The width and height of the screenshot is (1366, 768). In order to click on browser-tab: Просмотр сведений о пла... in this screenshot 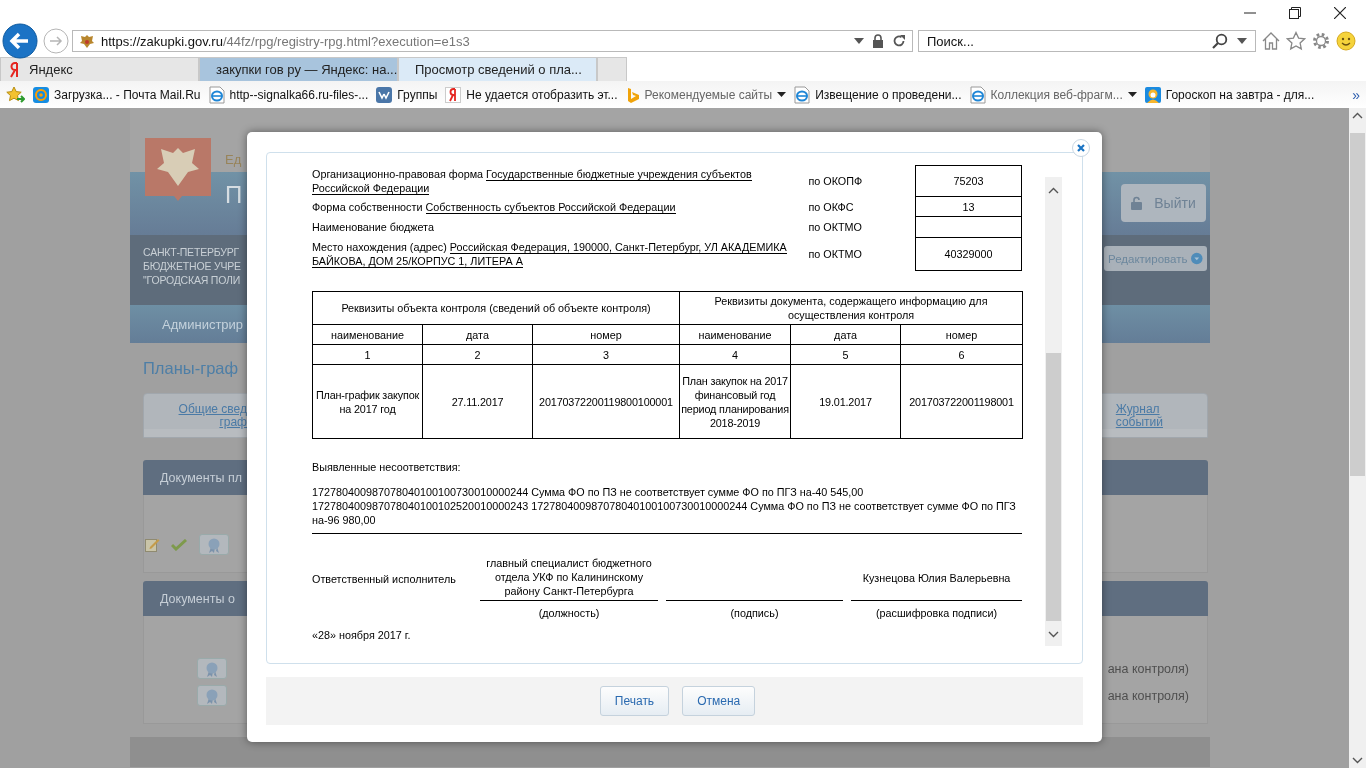, I will do `click(497, 69)`.